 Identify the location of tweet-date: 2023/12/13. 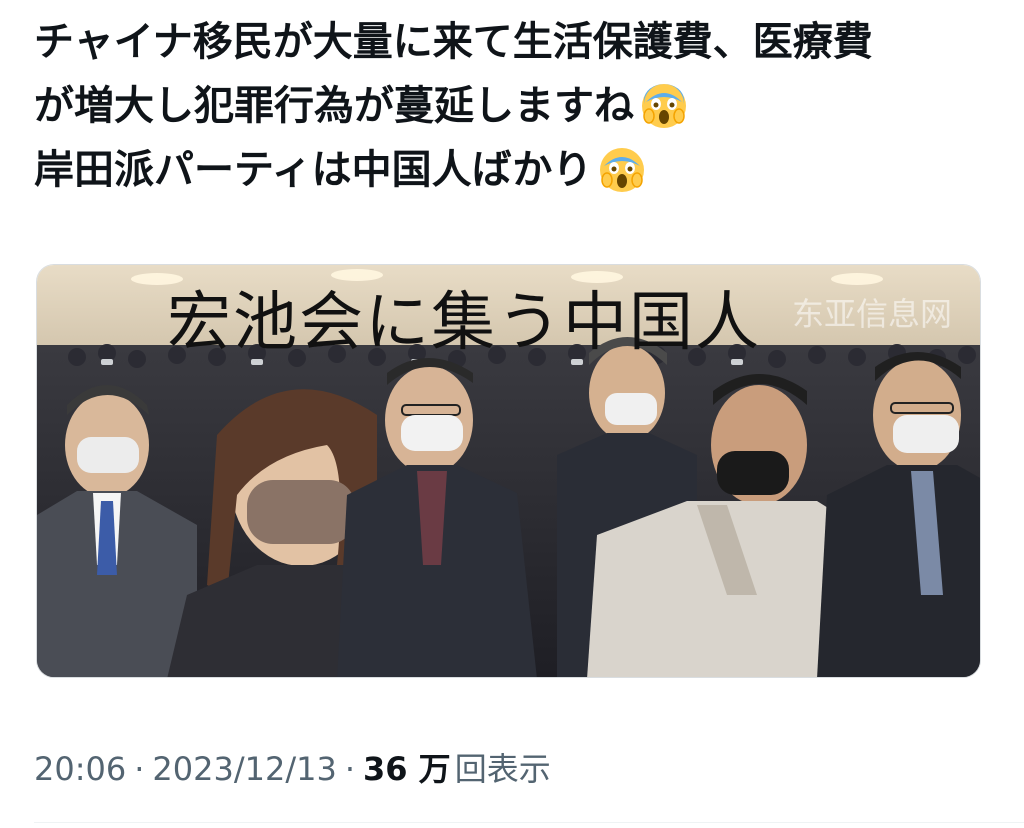
(244, 769).